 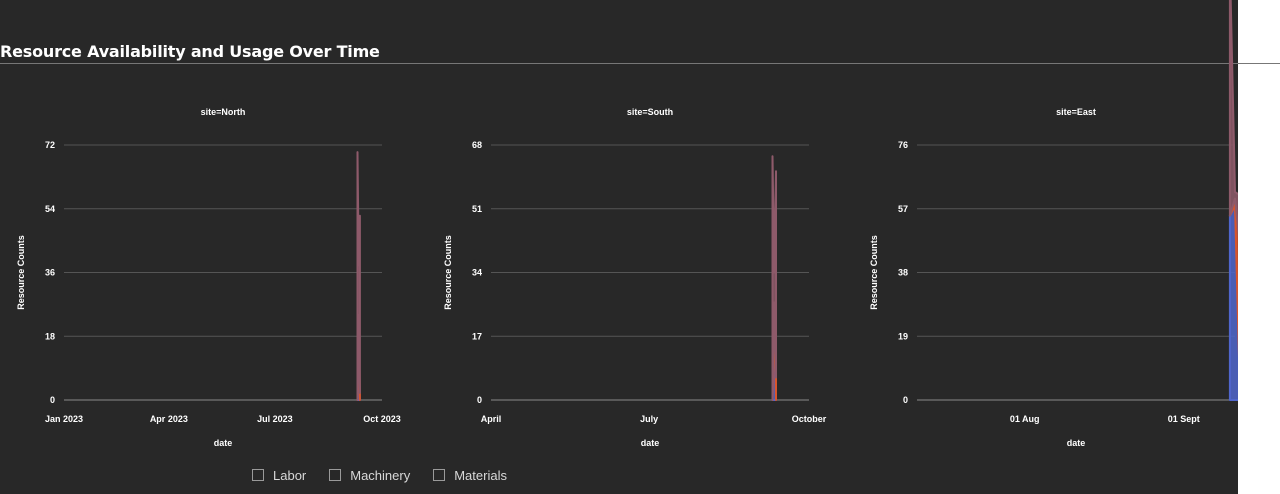 What do you see at coordinates (223, 112) in the screenshot?
I see `facet-title: site=North` at bounding box center [223, 112].